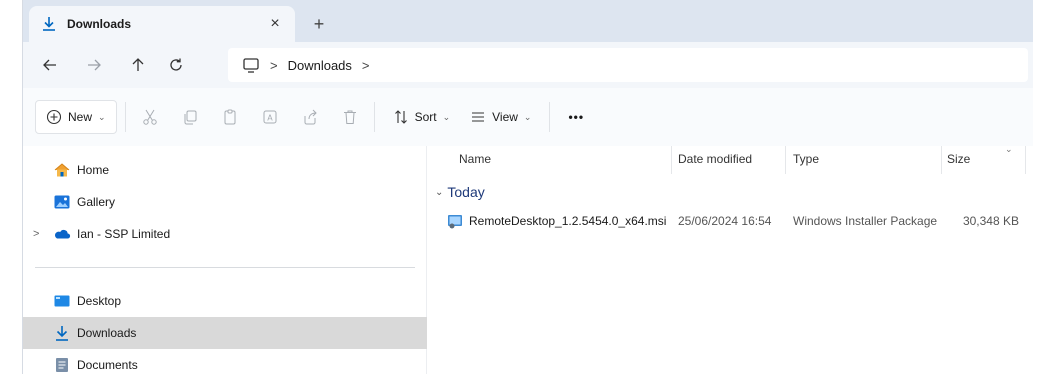  I want to click on refresh-button, so click(176, 65).